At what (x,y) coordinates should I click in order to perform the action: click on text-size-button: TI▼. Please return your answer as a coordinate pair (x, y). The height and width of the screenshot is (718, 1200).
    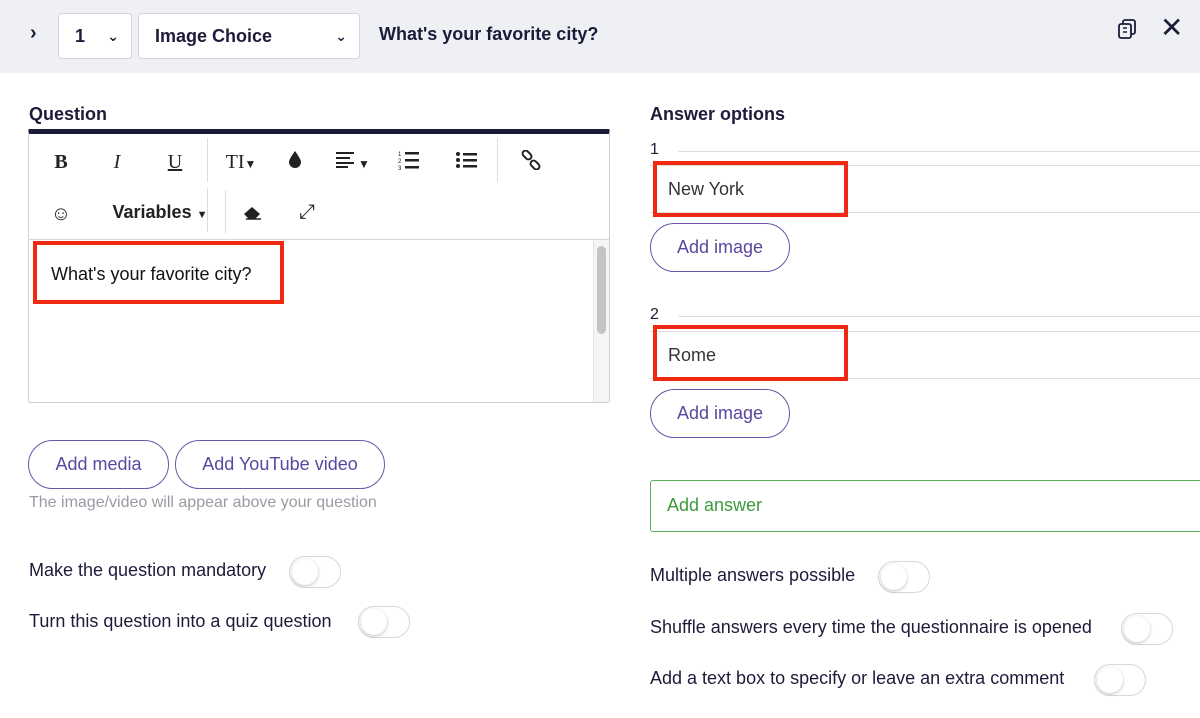
    Looking at the image, I should click on (241, 163).